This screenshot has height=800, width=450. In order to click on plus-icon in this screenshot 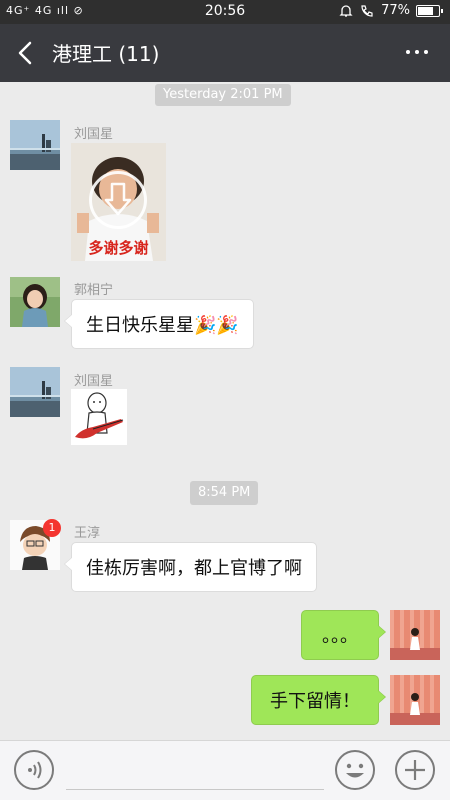, I will do `click(415, 770)`.